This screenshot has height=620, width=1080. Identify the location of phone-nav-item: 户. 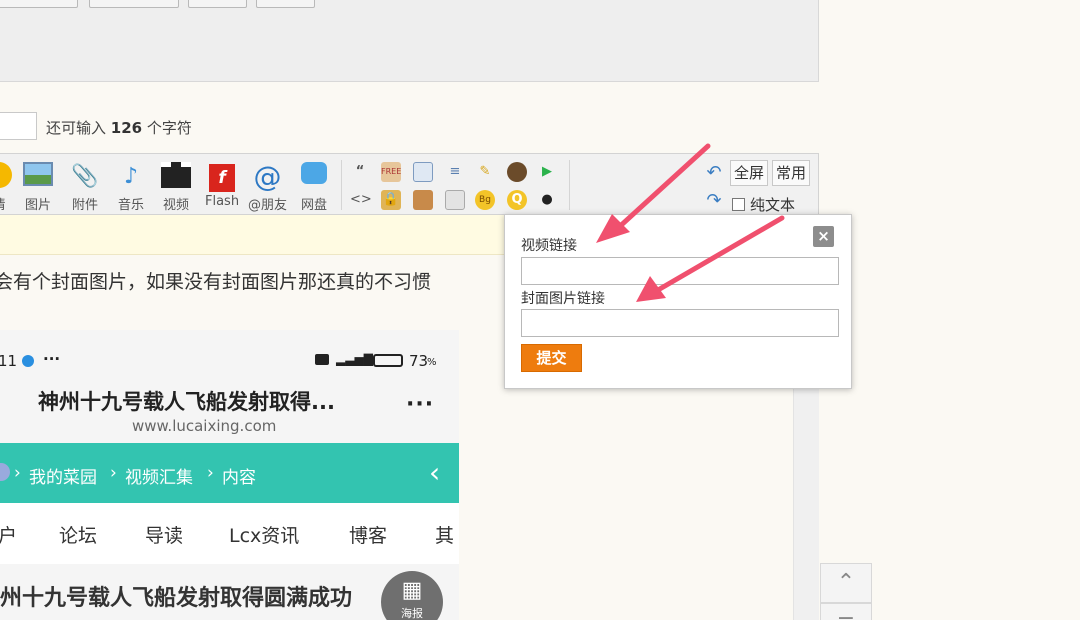
(9, 536).